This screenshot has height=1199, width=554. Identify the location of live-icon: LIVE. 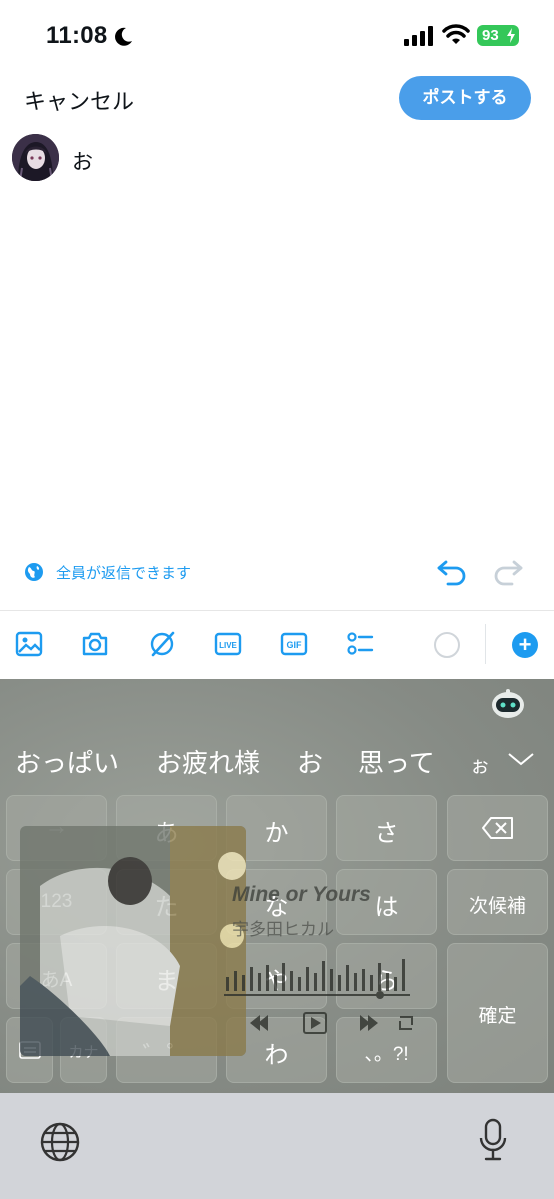
(228, 644).